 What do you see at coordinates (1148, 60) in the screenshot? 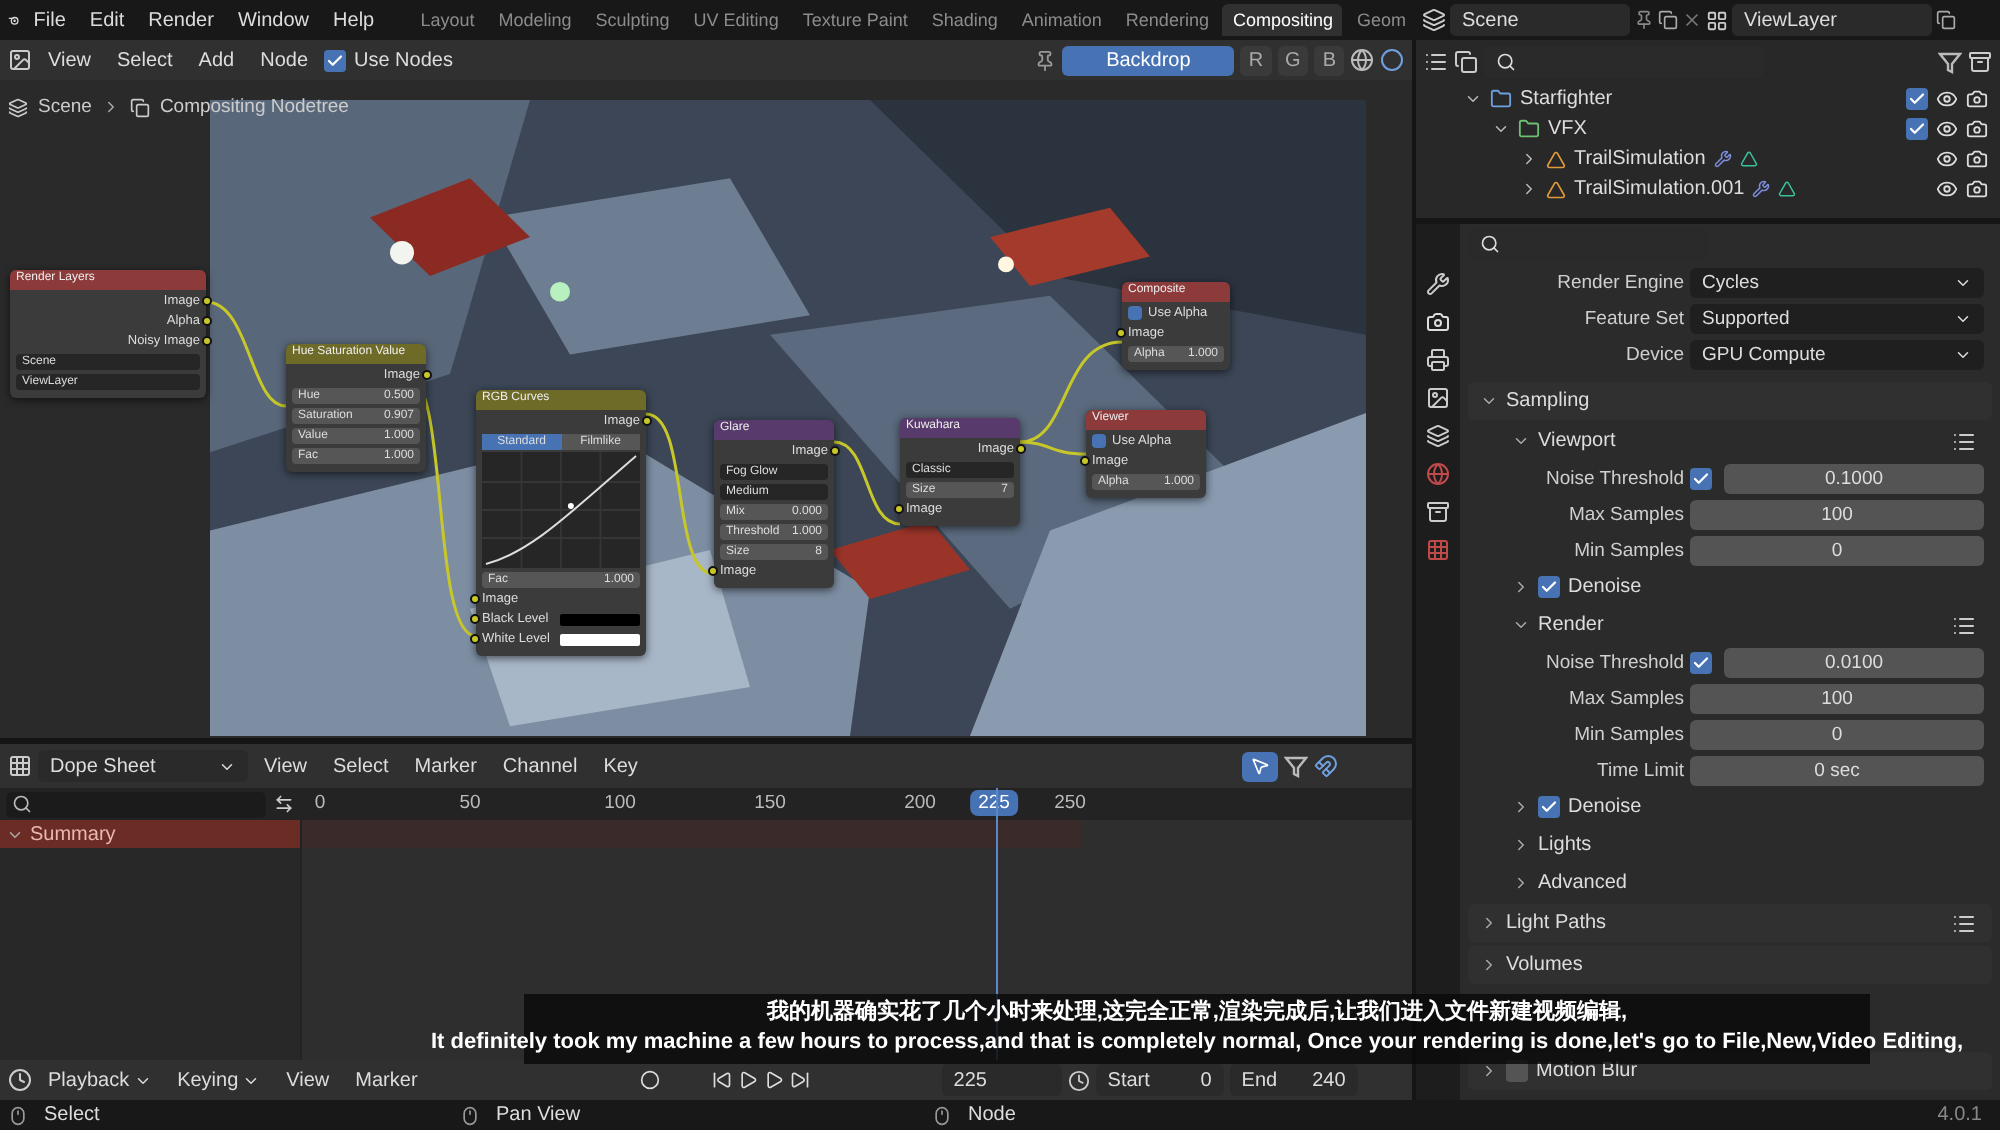
I see `backdrop-button: Backdrop` at bounding box center [1148, 60].